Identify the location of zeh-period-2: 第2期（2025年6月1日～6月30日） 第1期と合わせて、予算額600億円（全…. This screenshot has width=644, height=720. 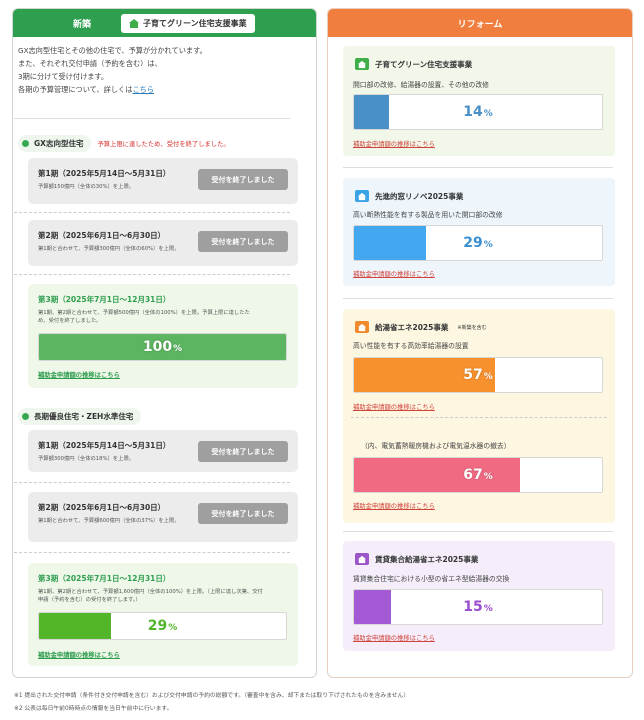
(163, 517).